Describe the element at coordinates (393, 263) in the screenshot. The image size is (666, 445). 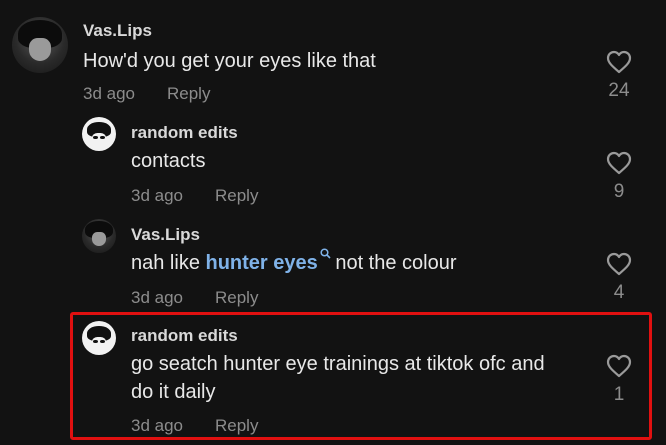
I see `comment-text-after: not the colour` at that location.